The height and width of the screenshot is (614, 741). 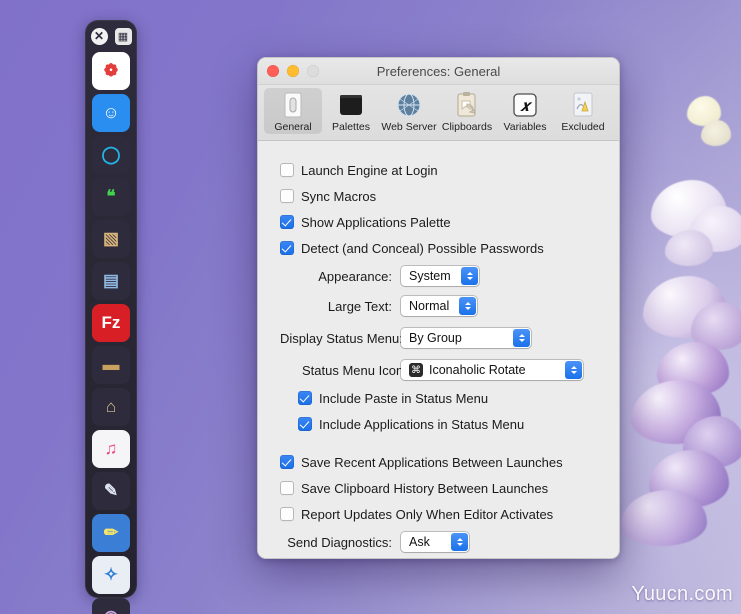 What do you see at coordinates (435, 542) in the screenshot?
I see `send-diagnostics-popup: Ask` at bounding box center [435, 542].